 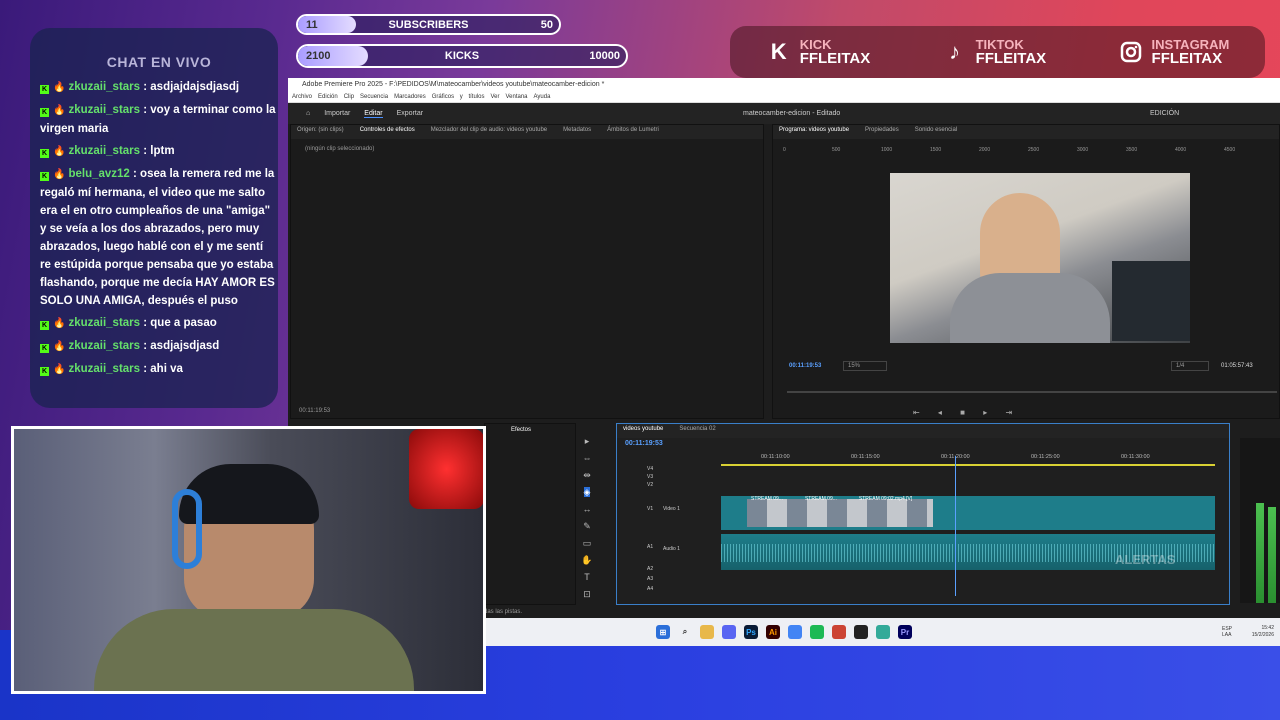 I want to click on quality-select: 1/4, so click(x=1190, y=366).